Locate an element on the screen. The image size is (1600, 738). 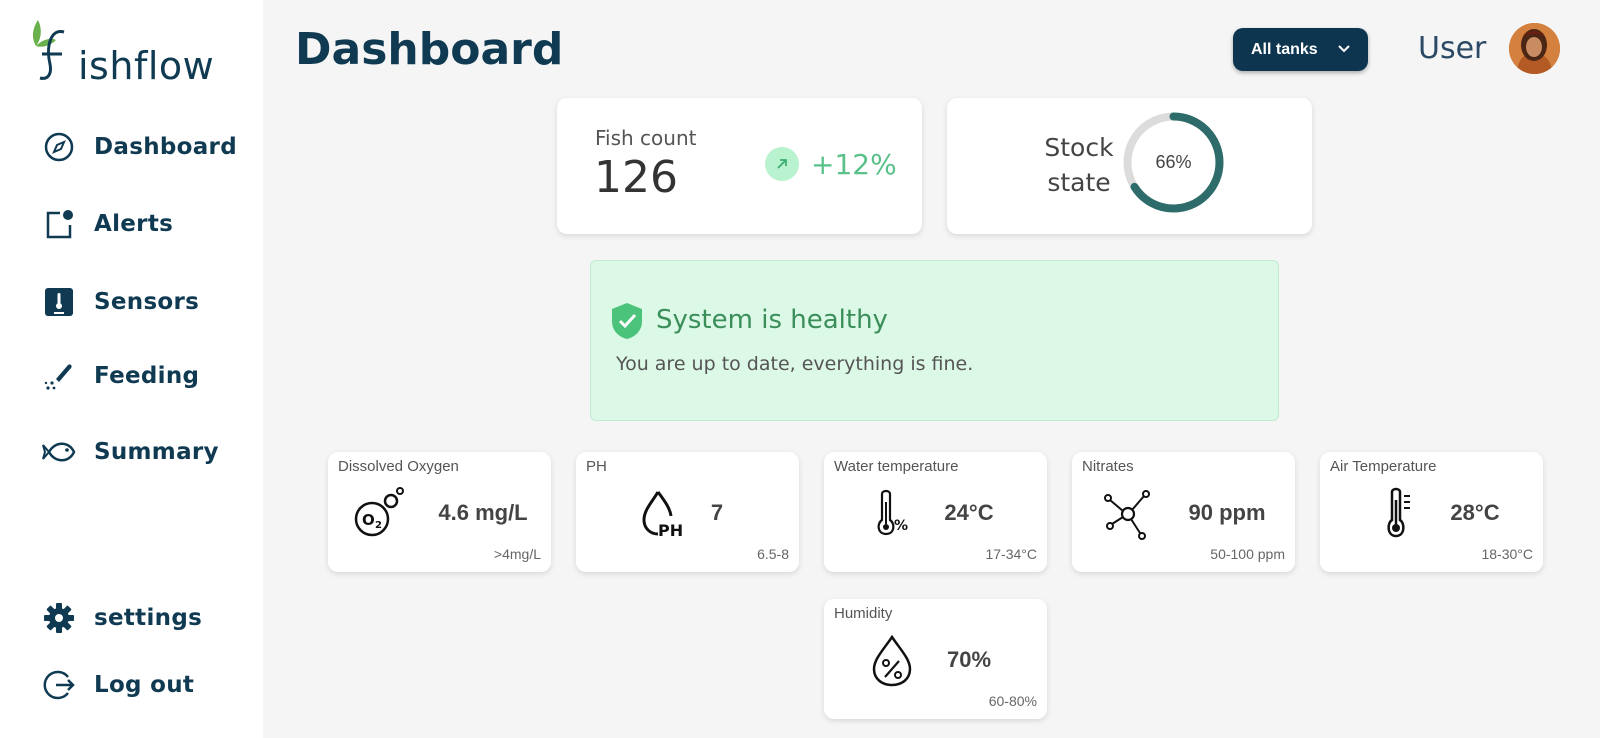
sensor-range: 6.5-8 is located at coordinates (773, 554).